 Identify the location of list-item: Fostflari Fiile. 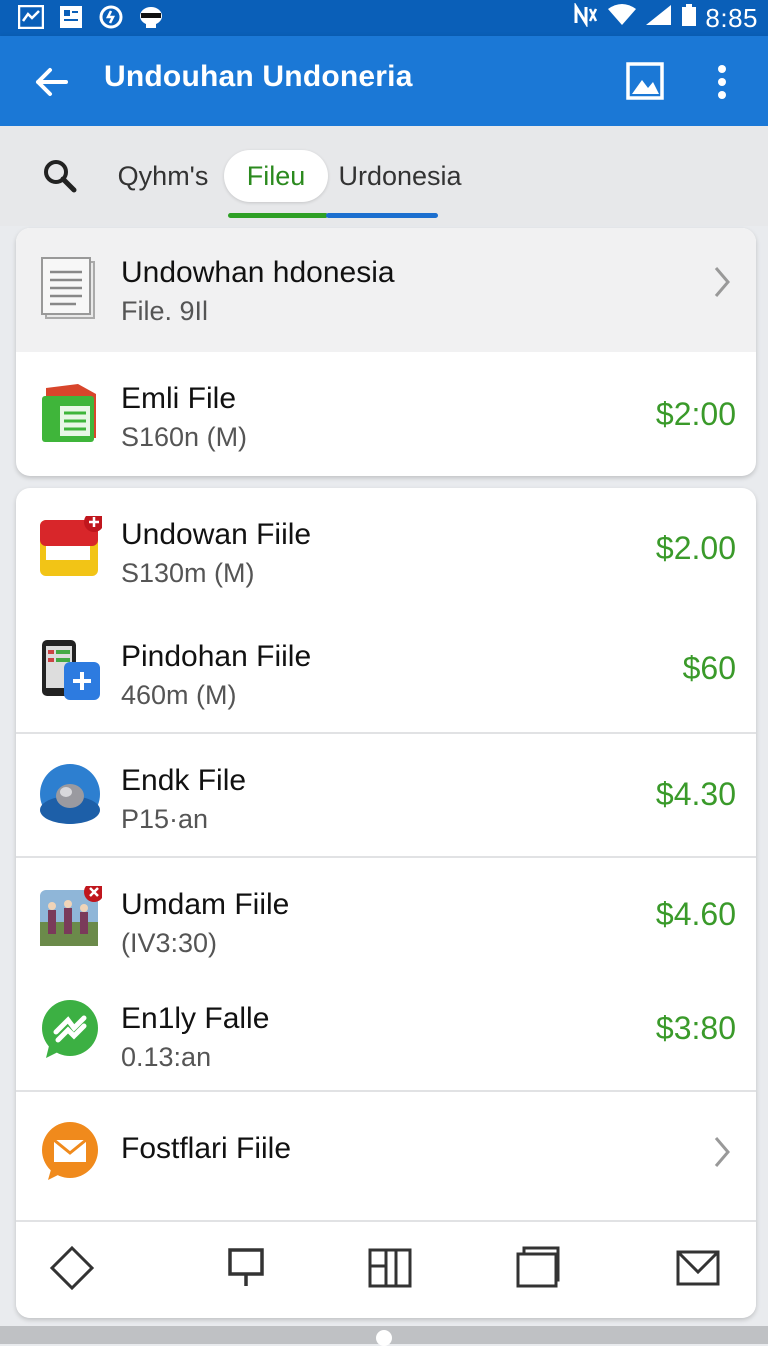
(386, 1156).